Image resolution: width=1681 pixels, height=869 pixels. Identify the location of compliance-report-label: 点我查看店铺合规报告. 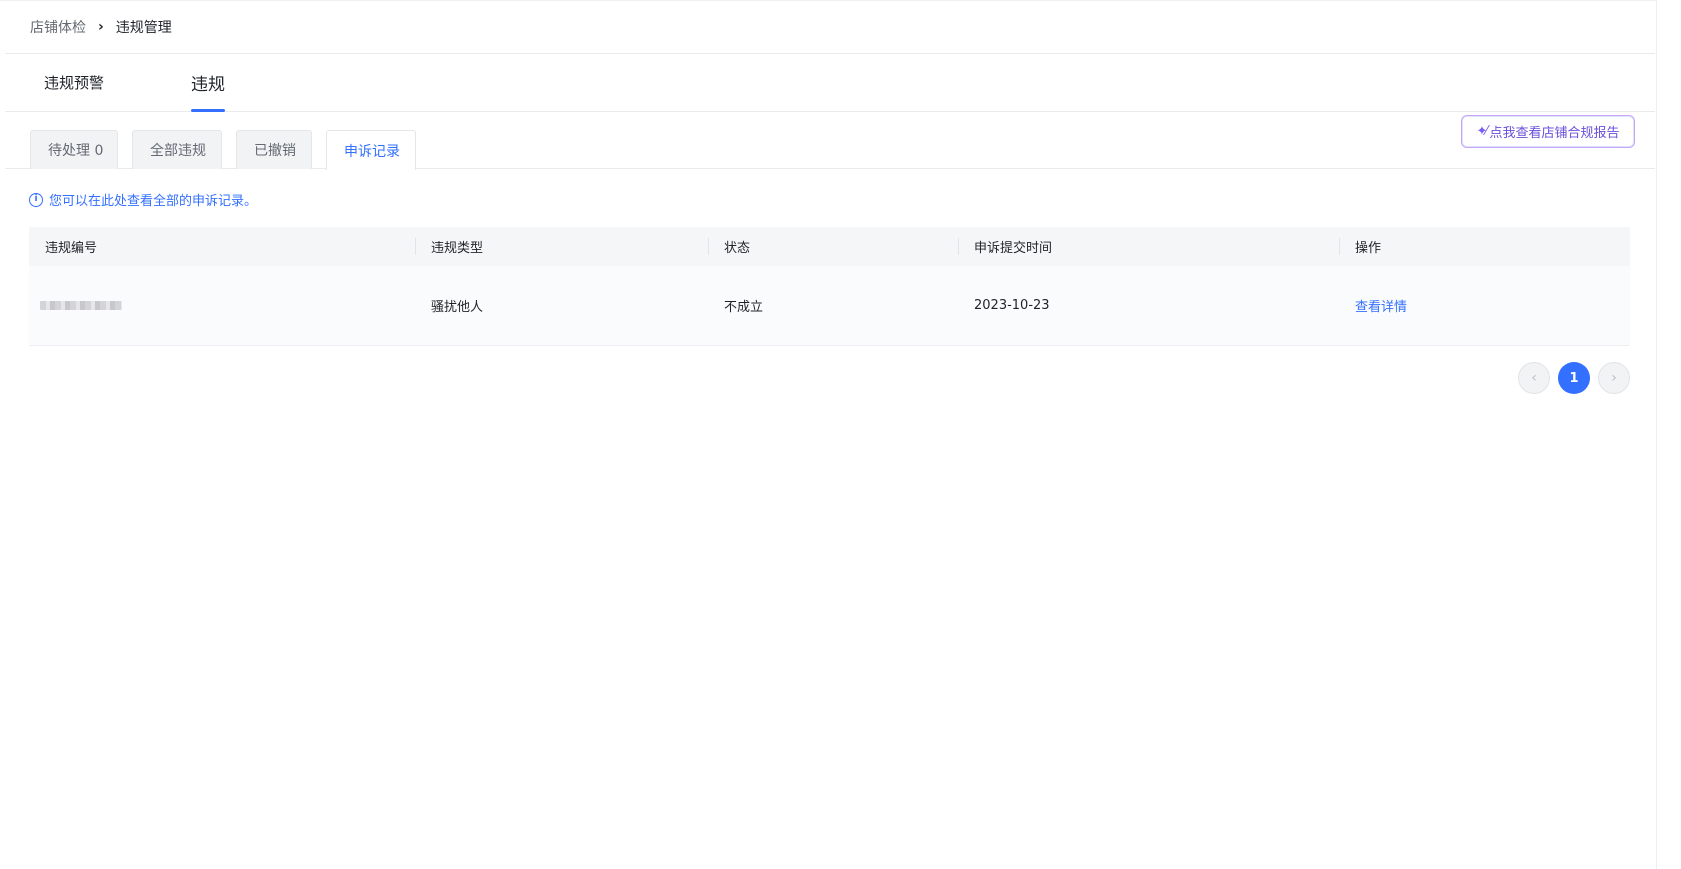
(1554, 133).